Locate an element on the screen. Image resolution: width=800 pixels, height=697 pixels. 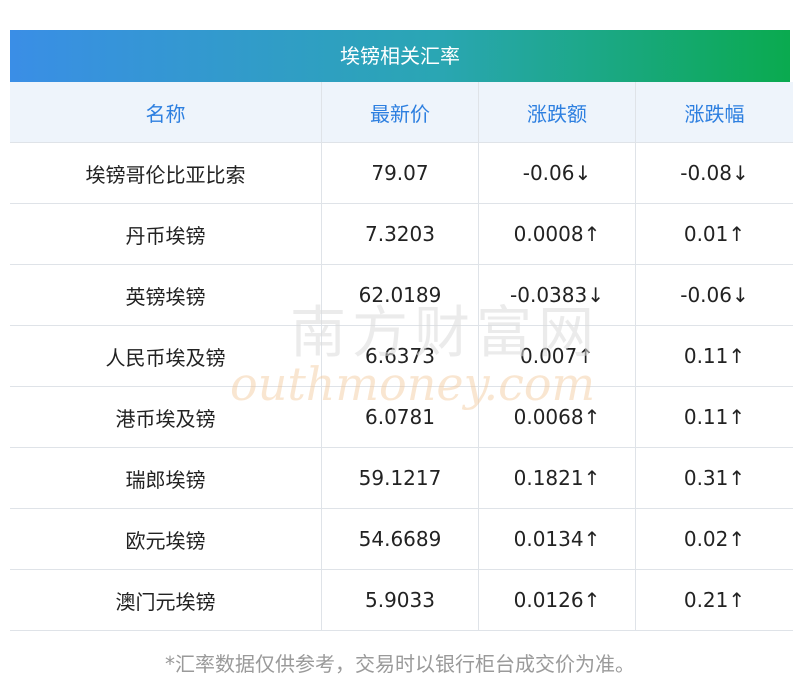
rate-change: 0.0068↑ is located at coordinates (557, 417).